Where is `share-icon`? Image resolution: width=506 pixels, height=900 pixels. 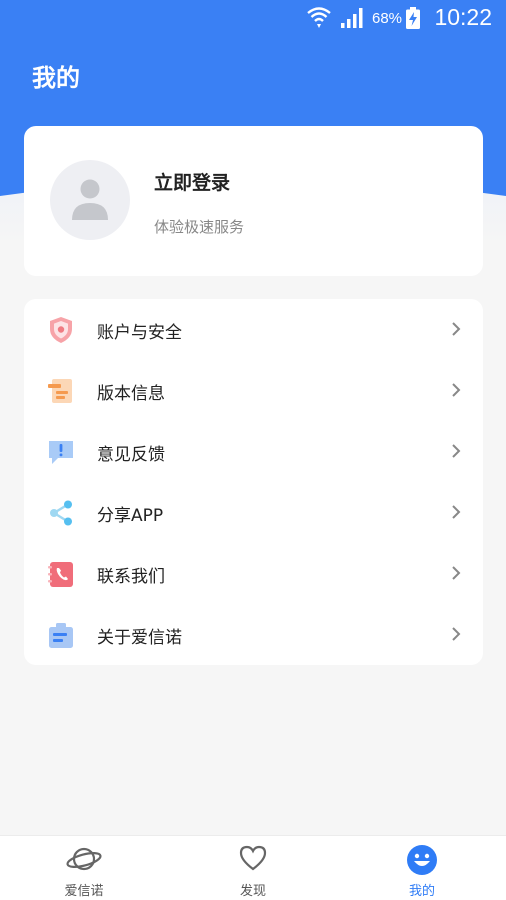
share-icon is located at coordinates (61, 513).